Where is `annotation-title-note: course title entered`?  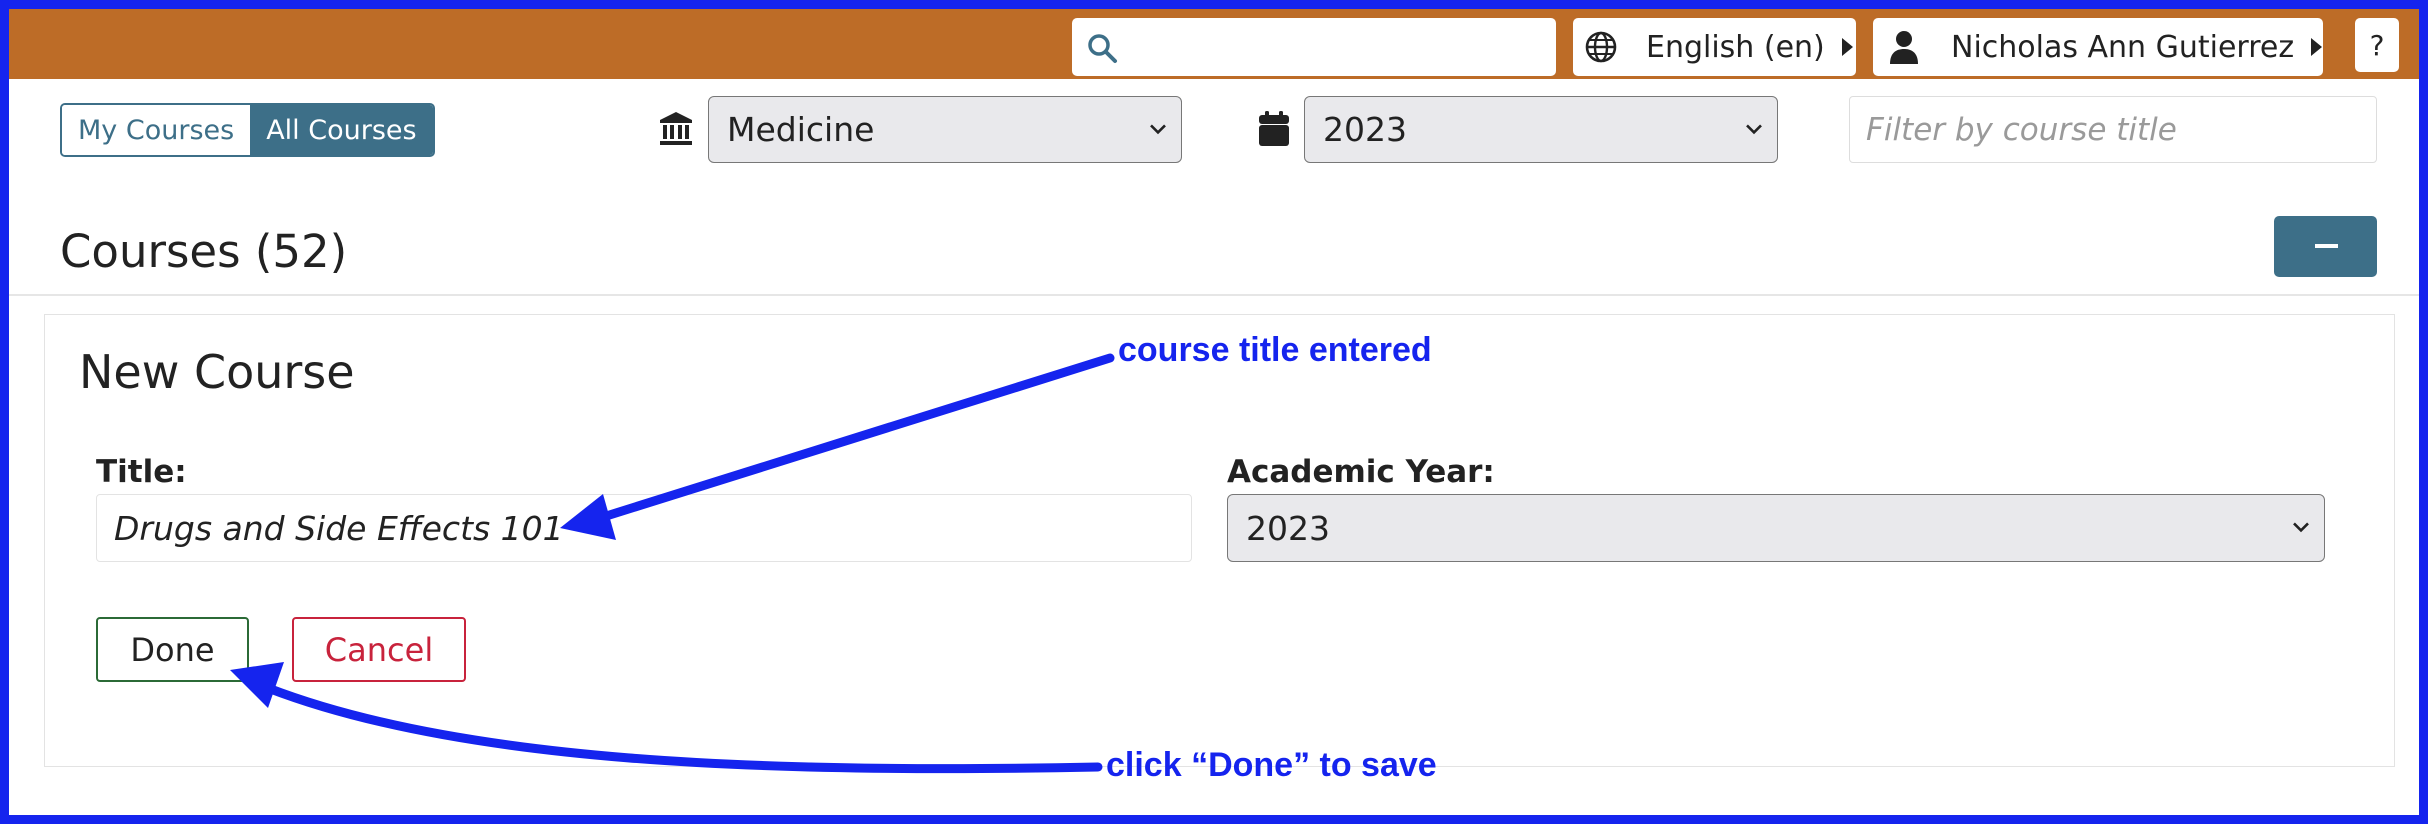 annotation-title-note: course title entered is located at coordinates (1275, 350).